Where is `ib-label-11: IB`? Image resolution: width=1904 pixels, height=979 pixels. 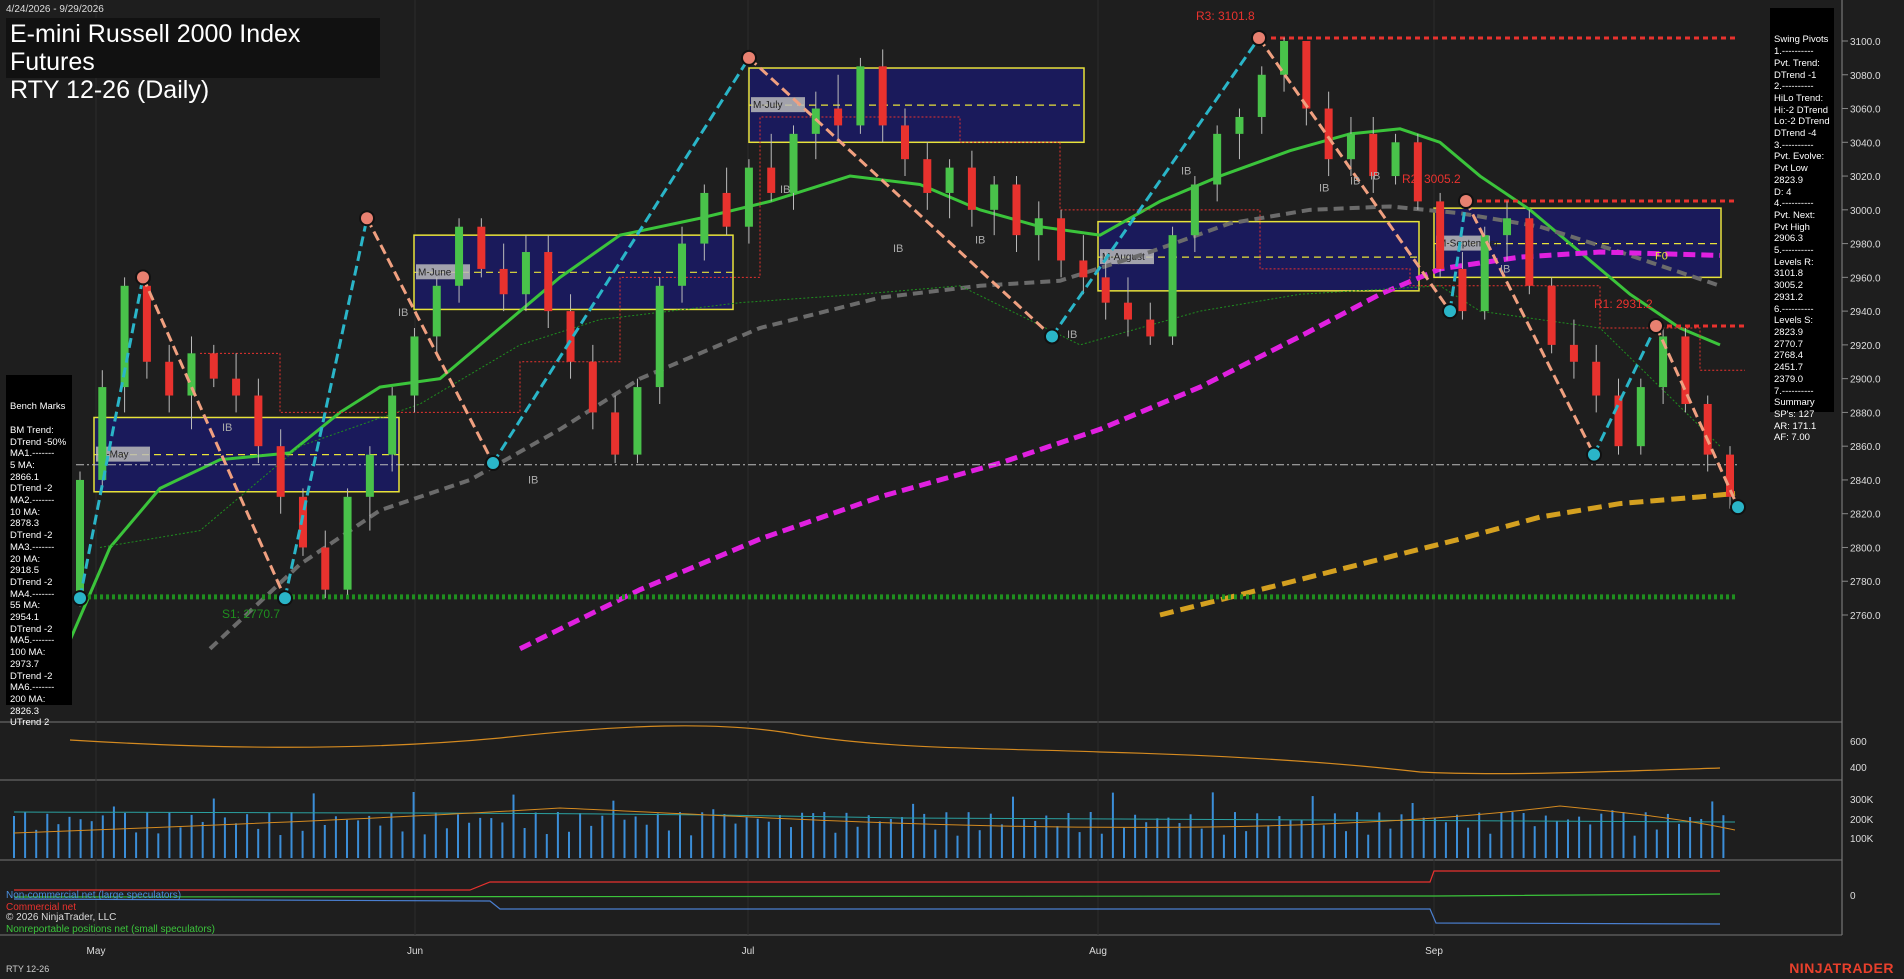 ib-label-11: IB is located at coordinates (1505, 269).